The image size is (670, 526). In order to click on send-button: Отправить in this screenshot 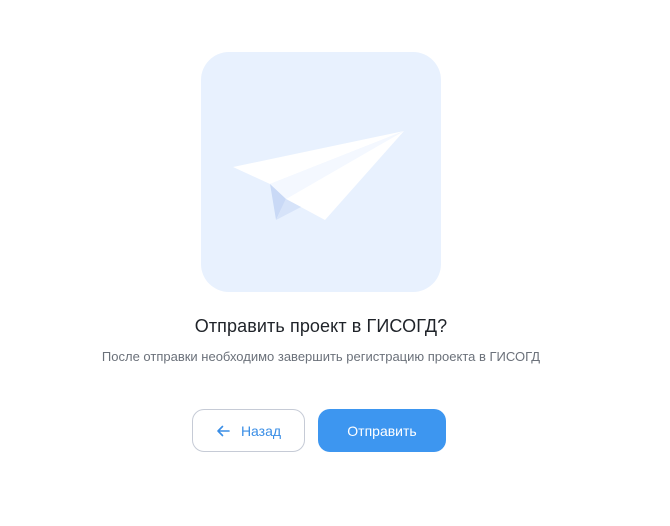, I will do `click(382, 430)`.